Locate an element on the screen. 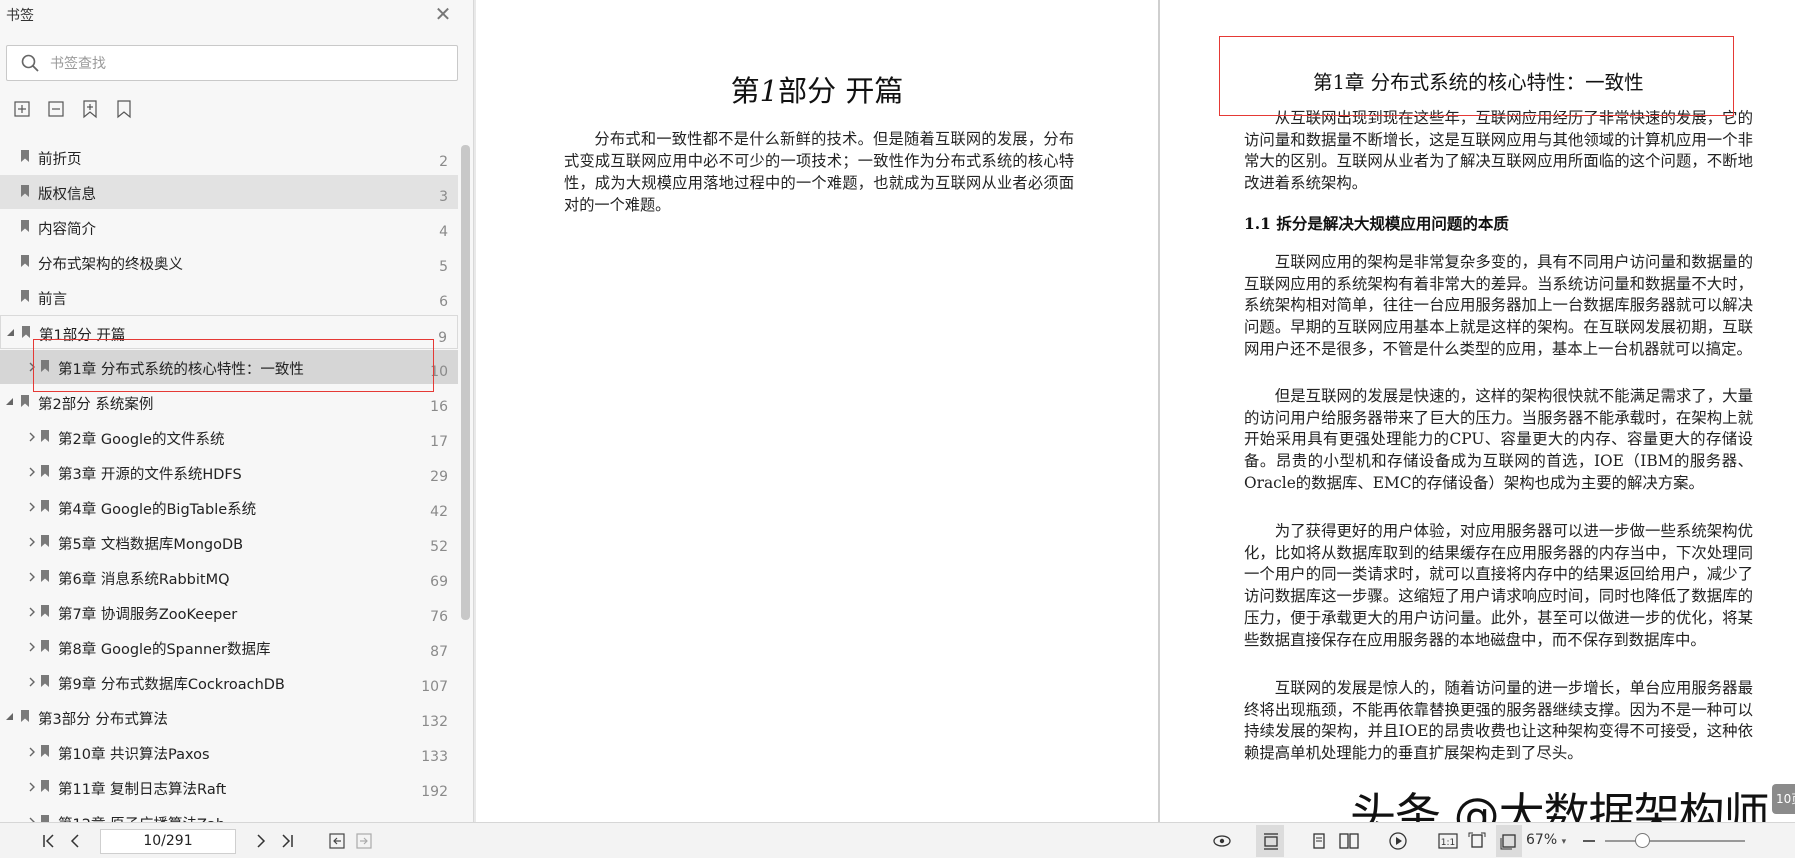 This screenshot has width=1795, height=858. bookmark-page: 69 is located at coordinates (439, 582).